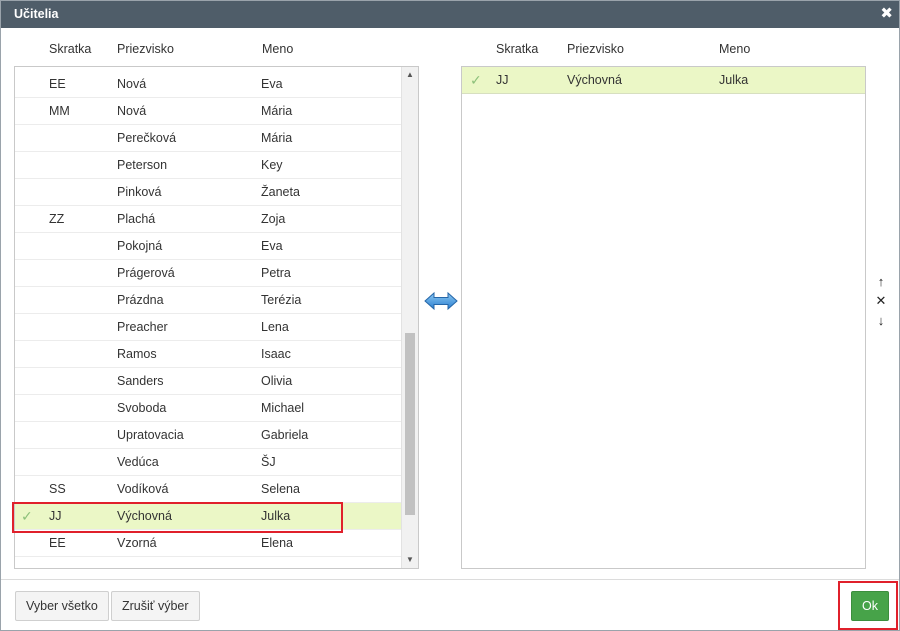 Image resolution: width=900 pixels, height=631 pixels. I want to click on table-row: ✓ JJ Výchovná Julka, so click(208, 516).